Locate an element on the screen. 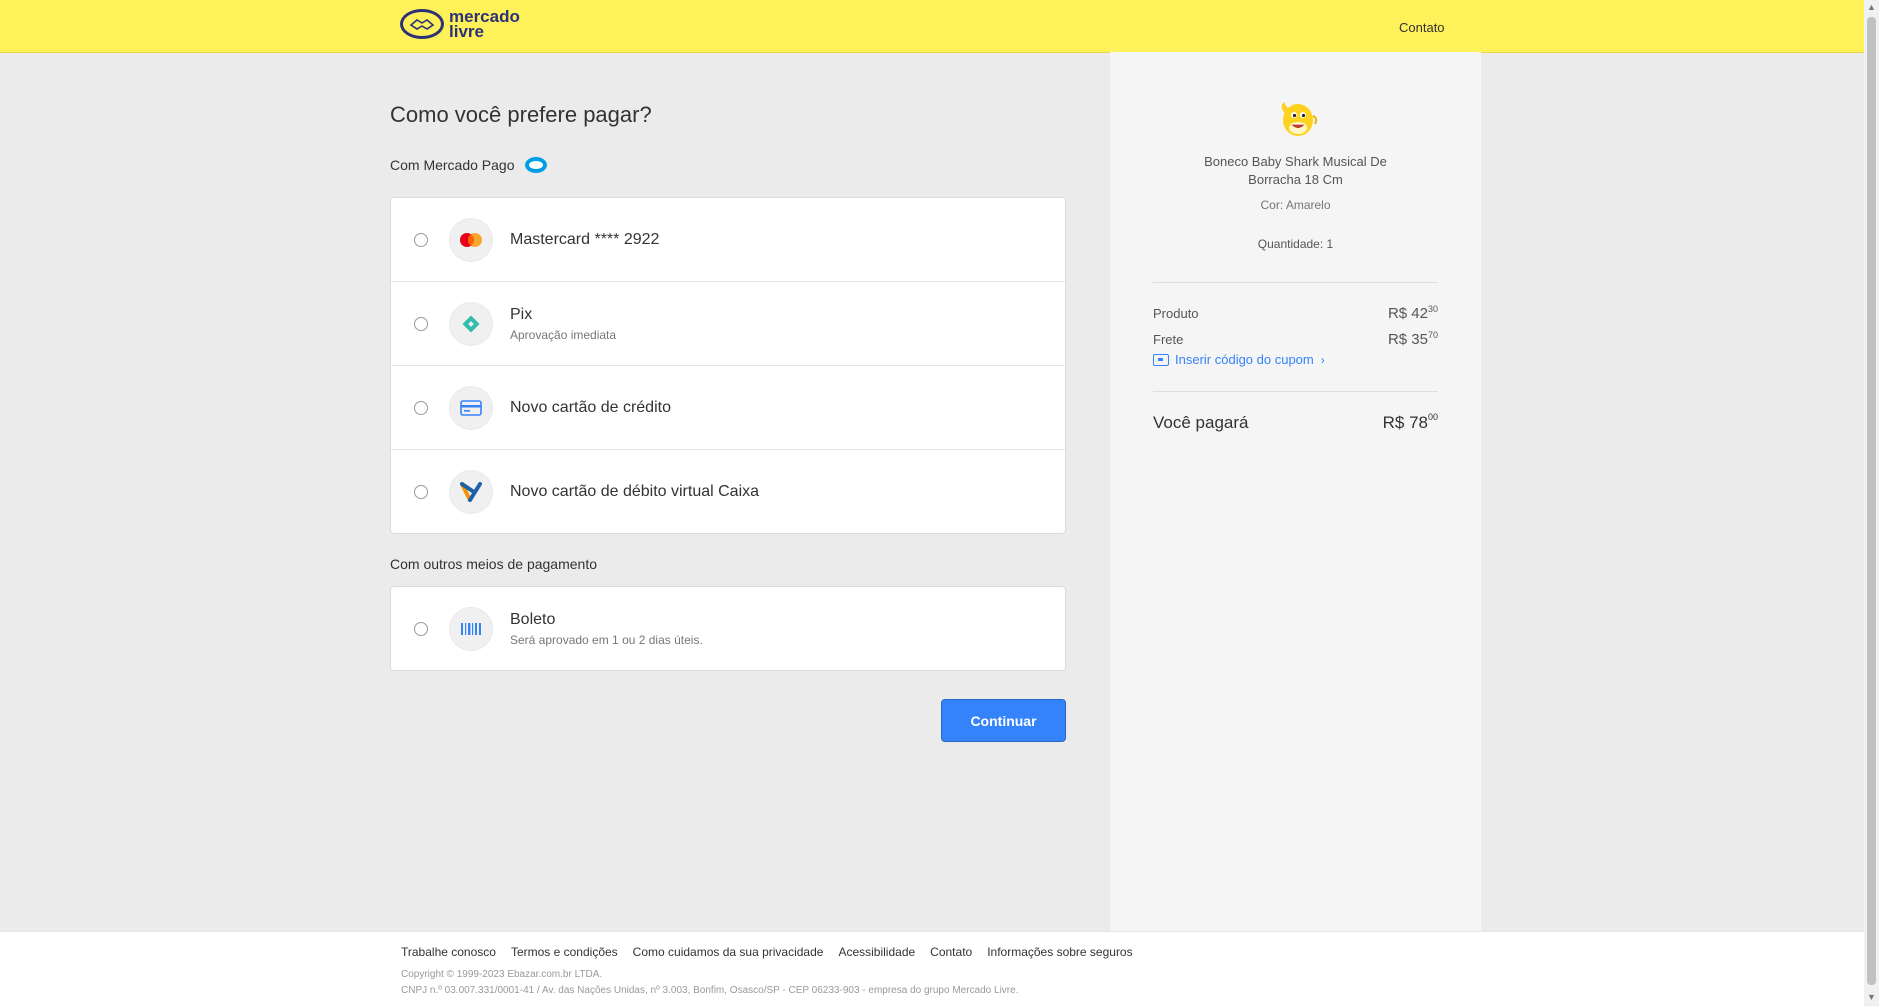  payment-option-title: Novo cartão de crédito is located at coordinates (590, 407).